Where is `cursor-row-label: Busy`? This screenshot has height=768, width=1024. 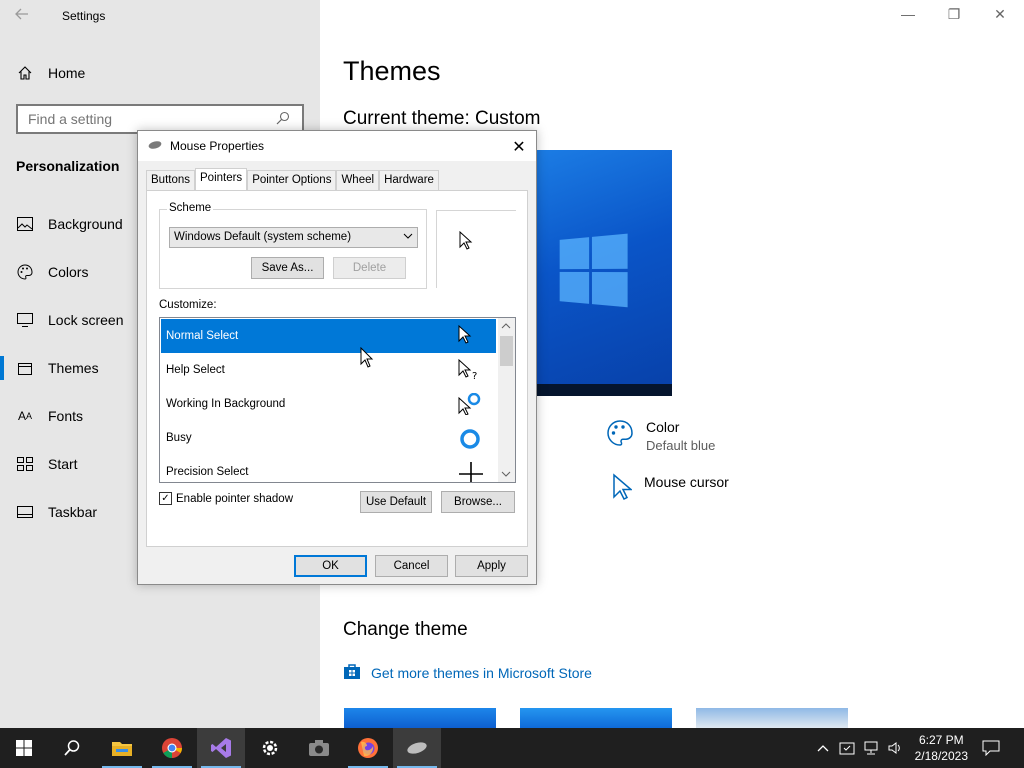 cursor-row-label: Busy is located at coordinates (179, 438).